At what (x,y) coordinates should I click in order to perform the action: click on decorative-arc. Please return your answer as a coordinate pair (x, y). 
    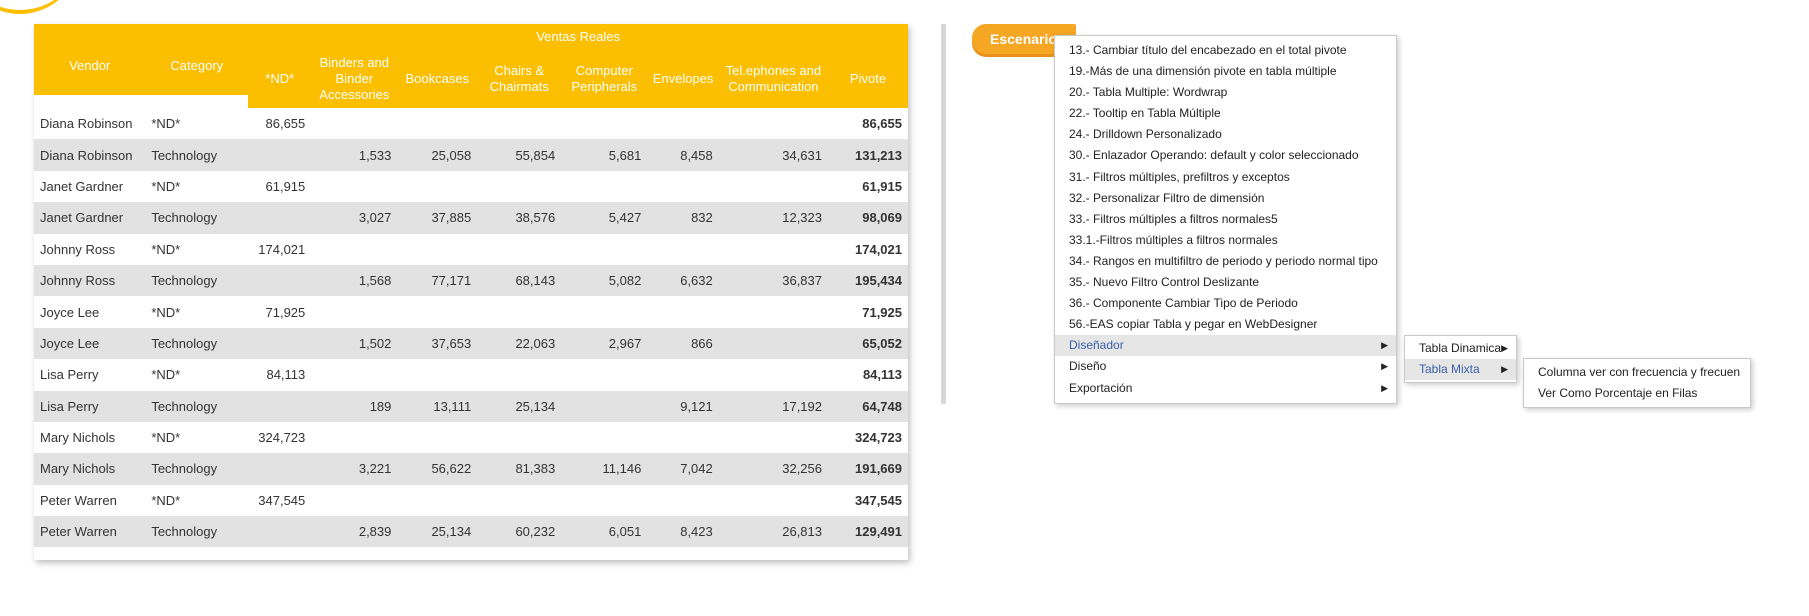
    Looking at the image, I should click on (40, 7).